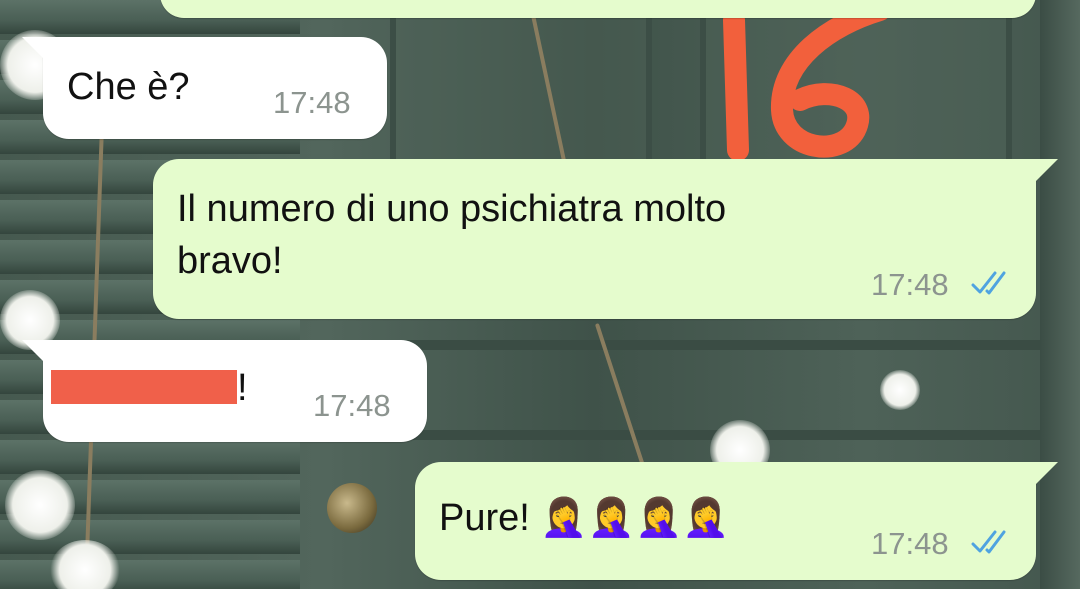 The height and width of the screenshot is (589, 1080). I want to click on door-knob, so click(352, 508).